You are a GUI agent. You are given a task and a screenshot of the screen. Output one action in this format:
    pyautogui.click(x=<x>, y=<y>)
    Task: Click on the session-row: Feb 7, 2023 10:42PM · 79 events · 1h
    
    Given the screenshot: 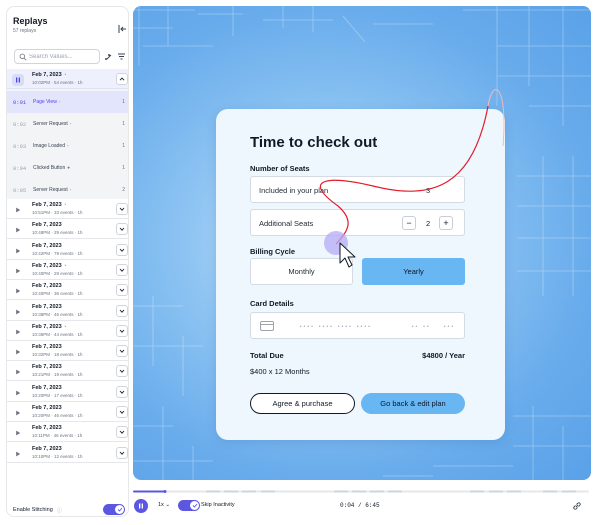 What is the action you would take?
    pyautogui.click(x=67, y=249)
    